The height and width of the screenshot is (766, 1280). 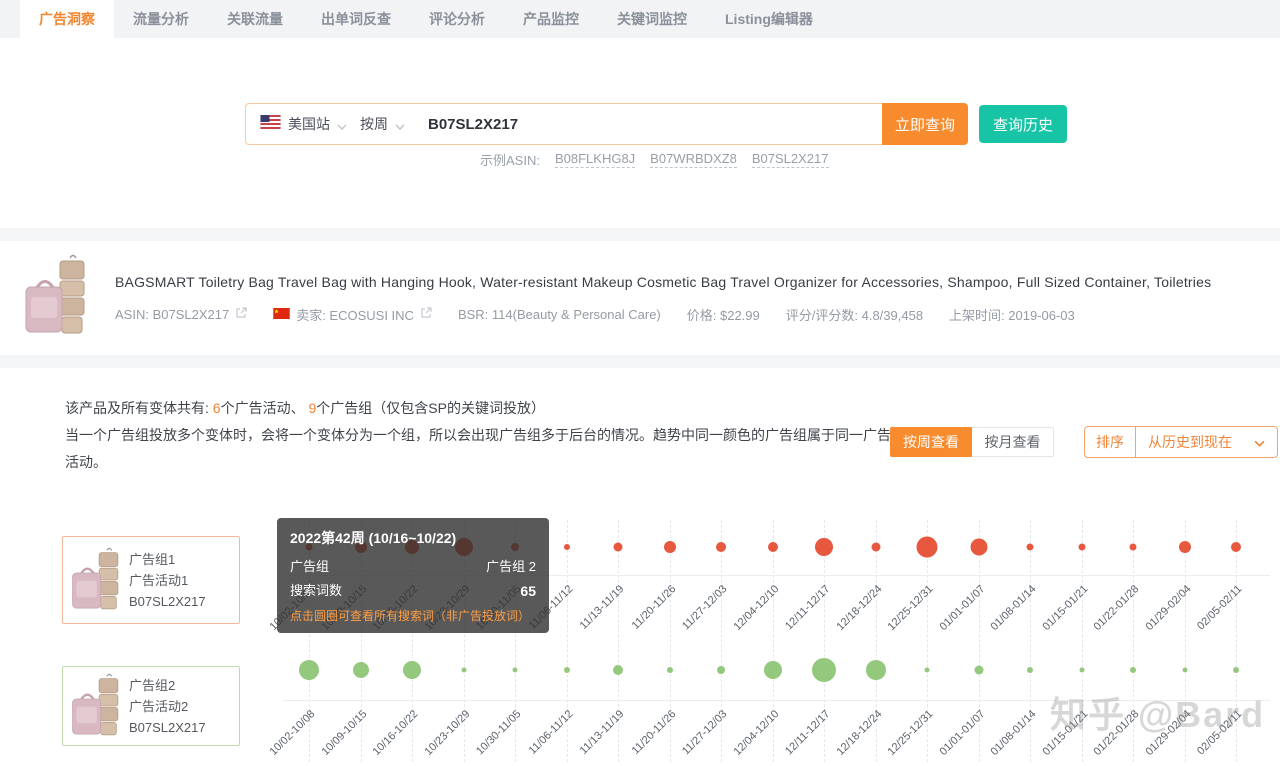 What do you see at coordinates (316, 590) in the screenshot?
I see `tooltip-row-label: 搜索词数` at bounding box center [316, 590].